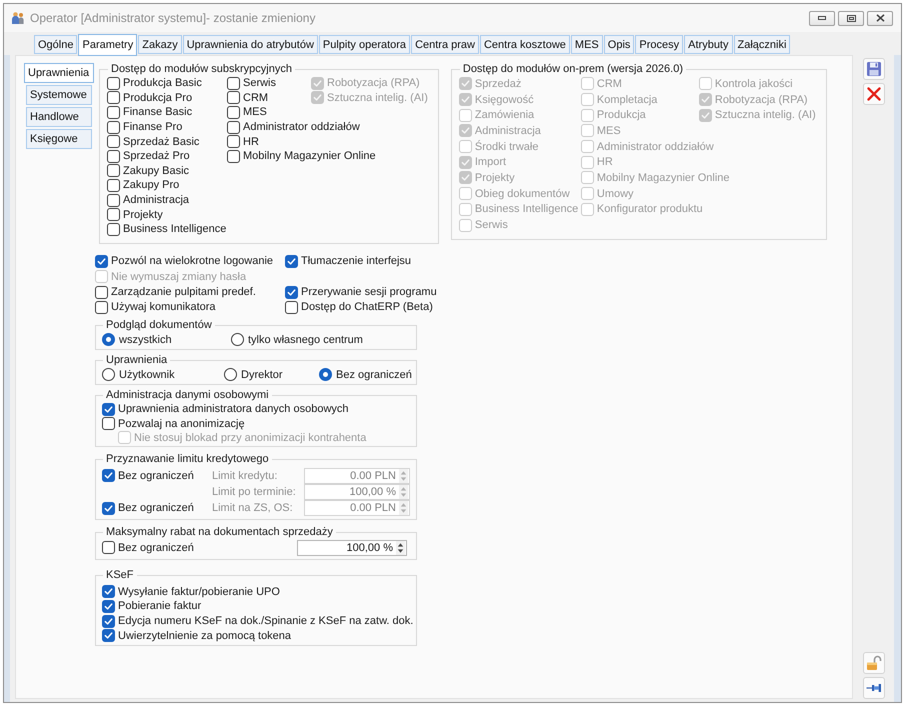 This screenshot has height=707, width=906. Describe the element at coordinates (356, 261) in the screenshot. I see `checkbox-label: Tłumaczenie interfejsu` at that location.